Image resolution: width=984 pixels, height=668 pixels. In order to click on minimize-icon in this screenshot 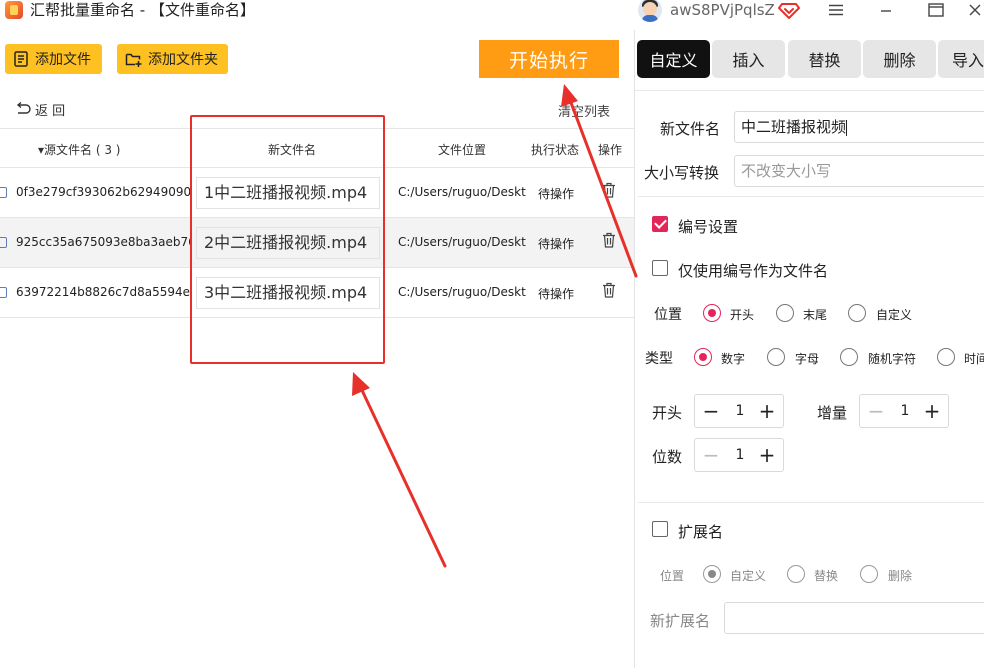, I will do `click(886, 10)`.